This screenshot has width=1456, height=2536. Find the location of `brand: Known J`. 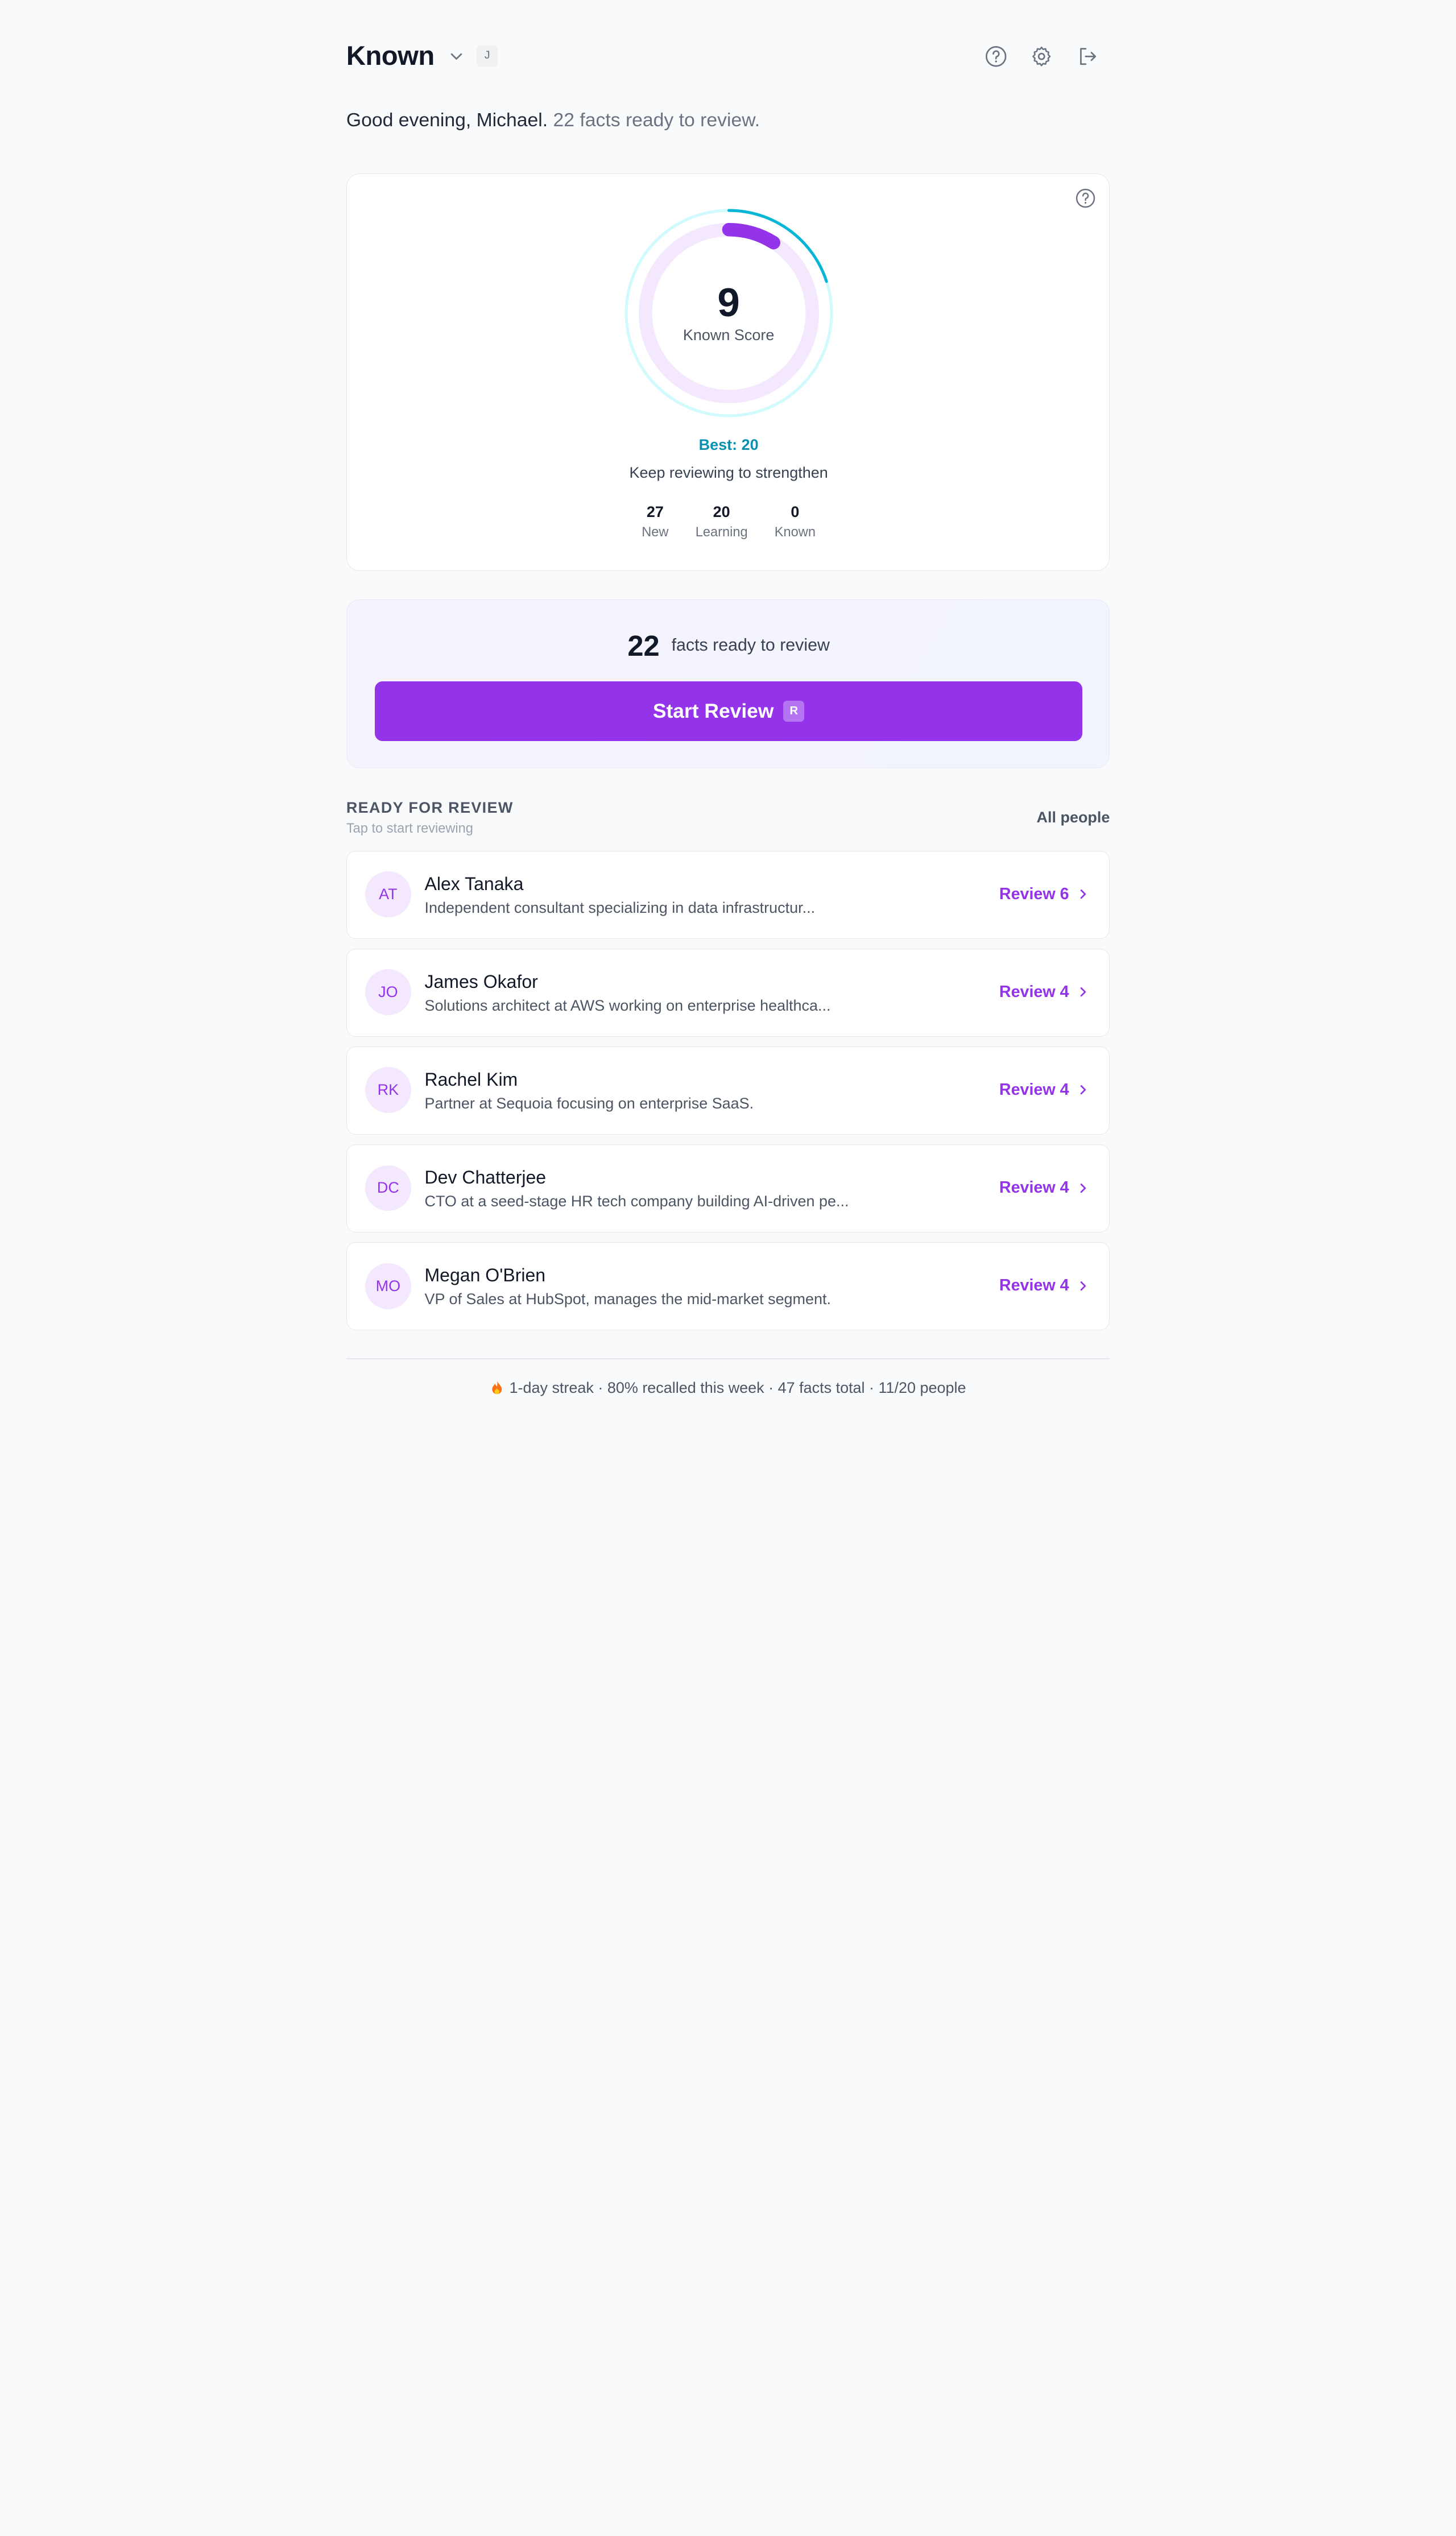

brand: Known J is located at coordinates (422, 56).